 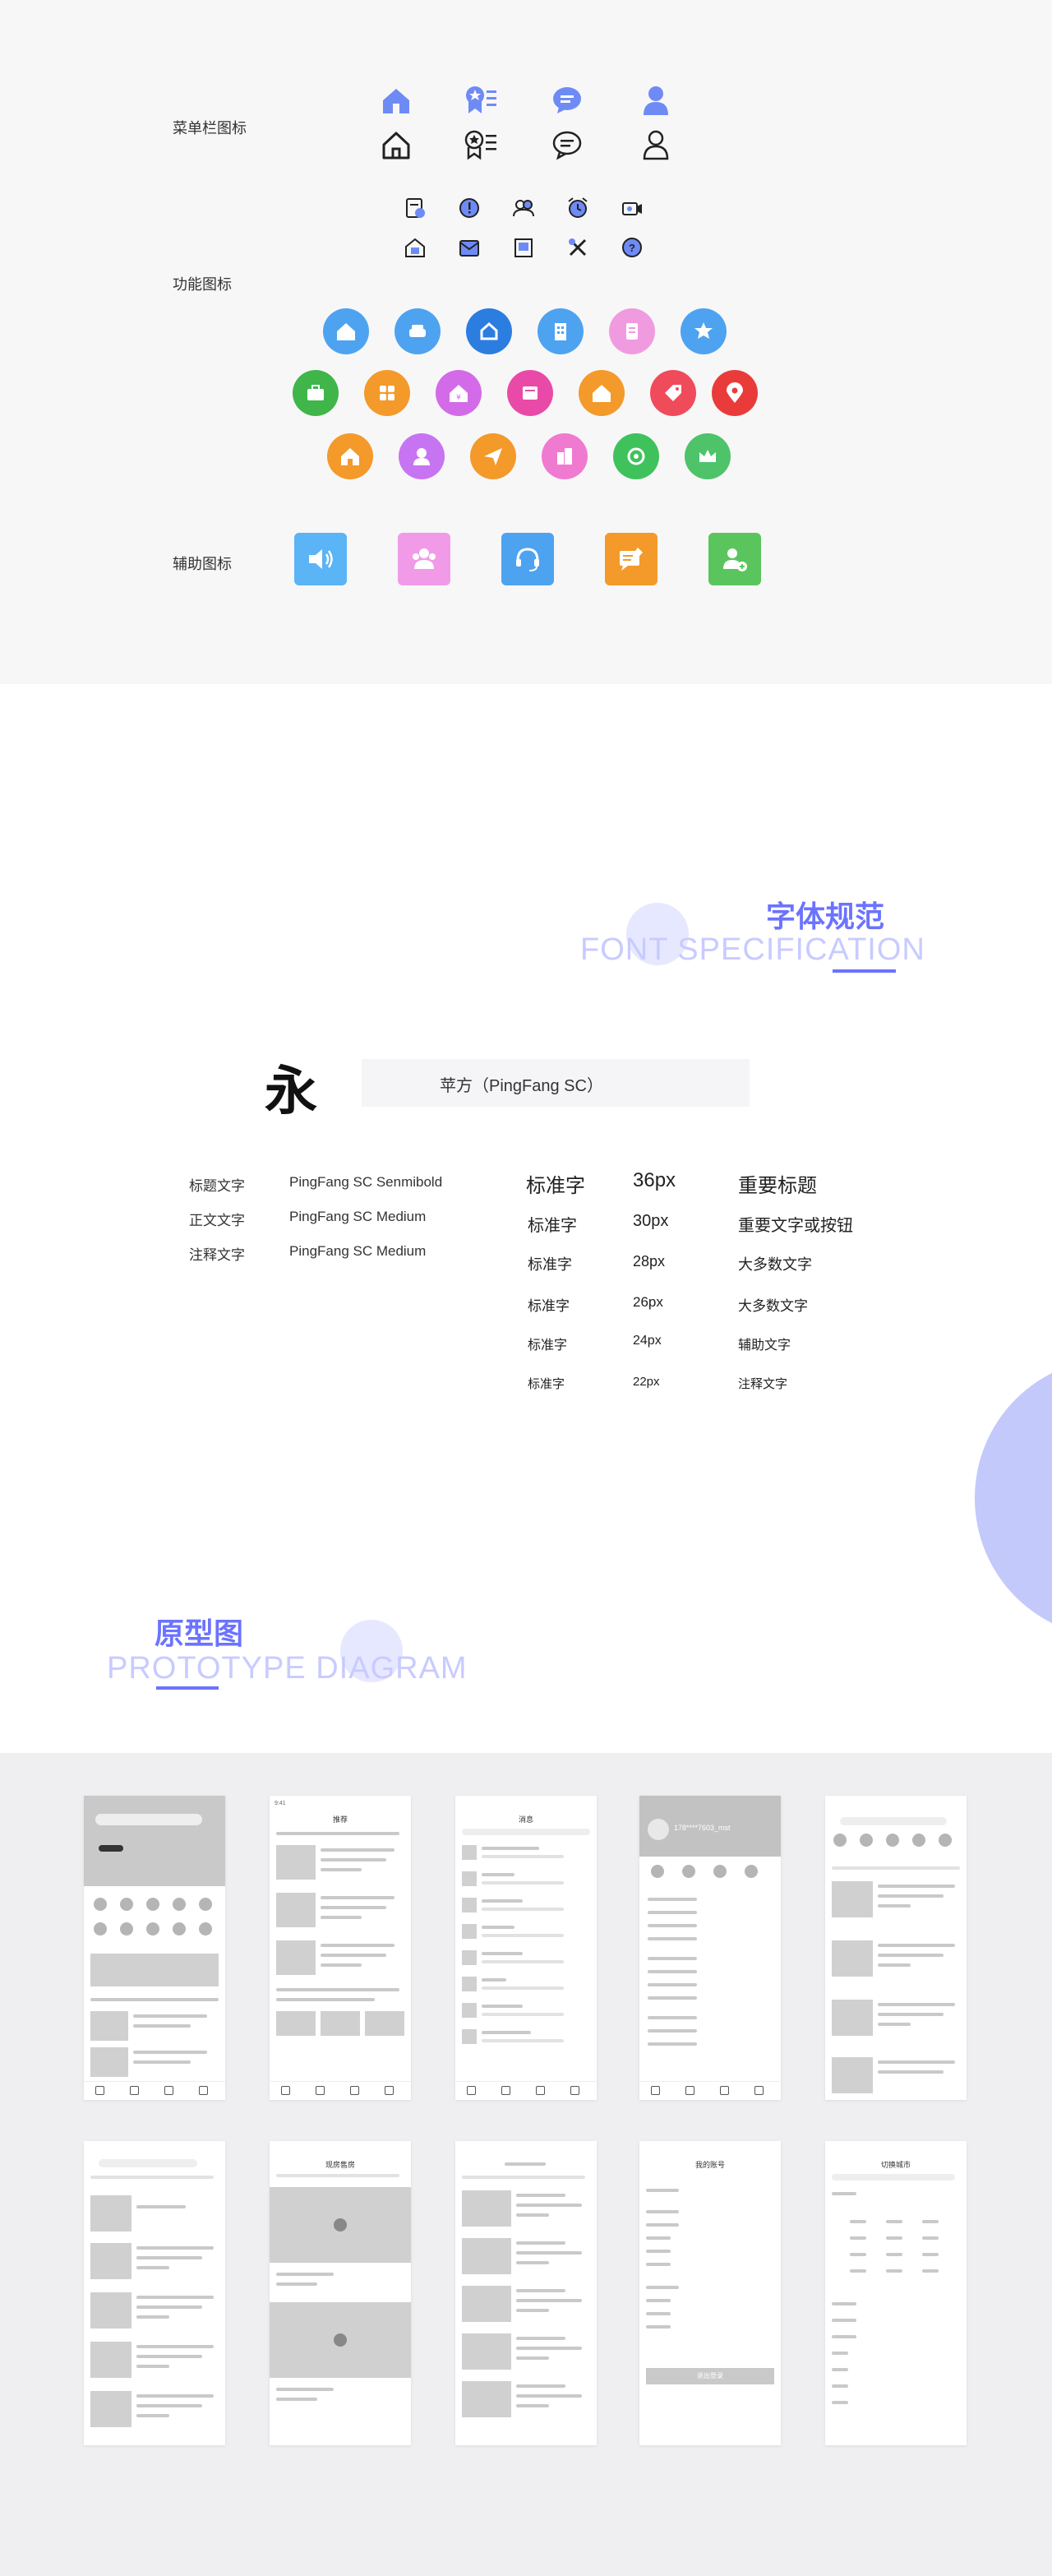 I want to click on size-name-28: 标准字, so click(x=550, y=1264).